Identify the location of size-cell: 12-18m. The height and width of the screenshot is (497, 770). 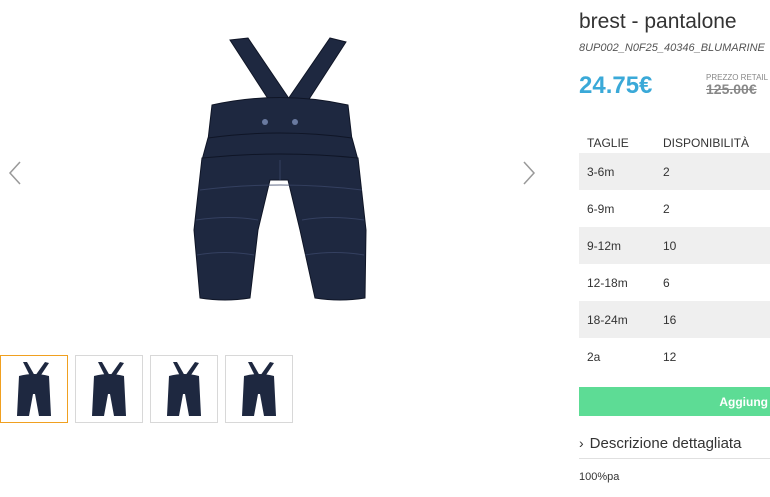
(607, 282).